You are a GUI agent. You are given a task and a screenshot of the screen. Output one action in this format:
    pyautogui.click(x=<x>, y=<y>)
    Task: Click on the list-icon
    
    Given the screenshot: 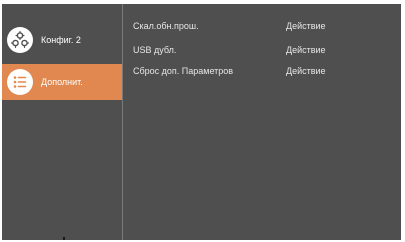 What is the action you would take?
    pyautogui.click(x=20, y=82)
    